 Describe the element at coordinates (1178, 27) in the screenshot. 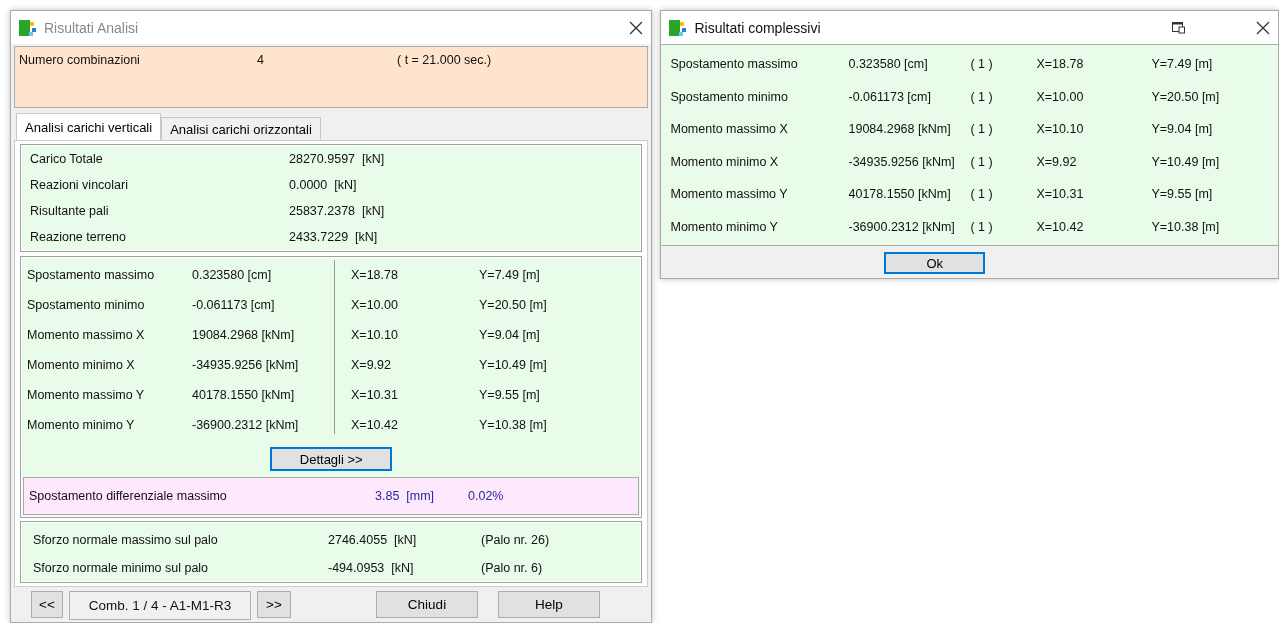

I see `window-icon` at that location.